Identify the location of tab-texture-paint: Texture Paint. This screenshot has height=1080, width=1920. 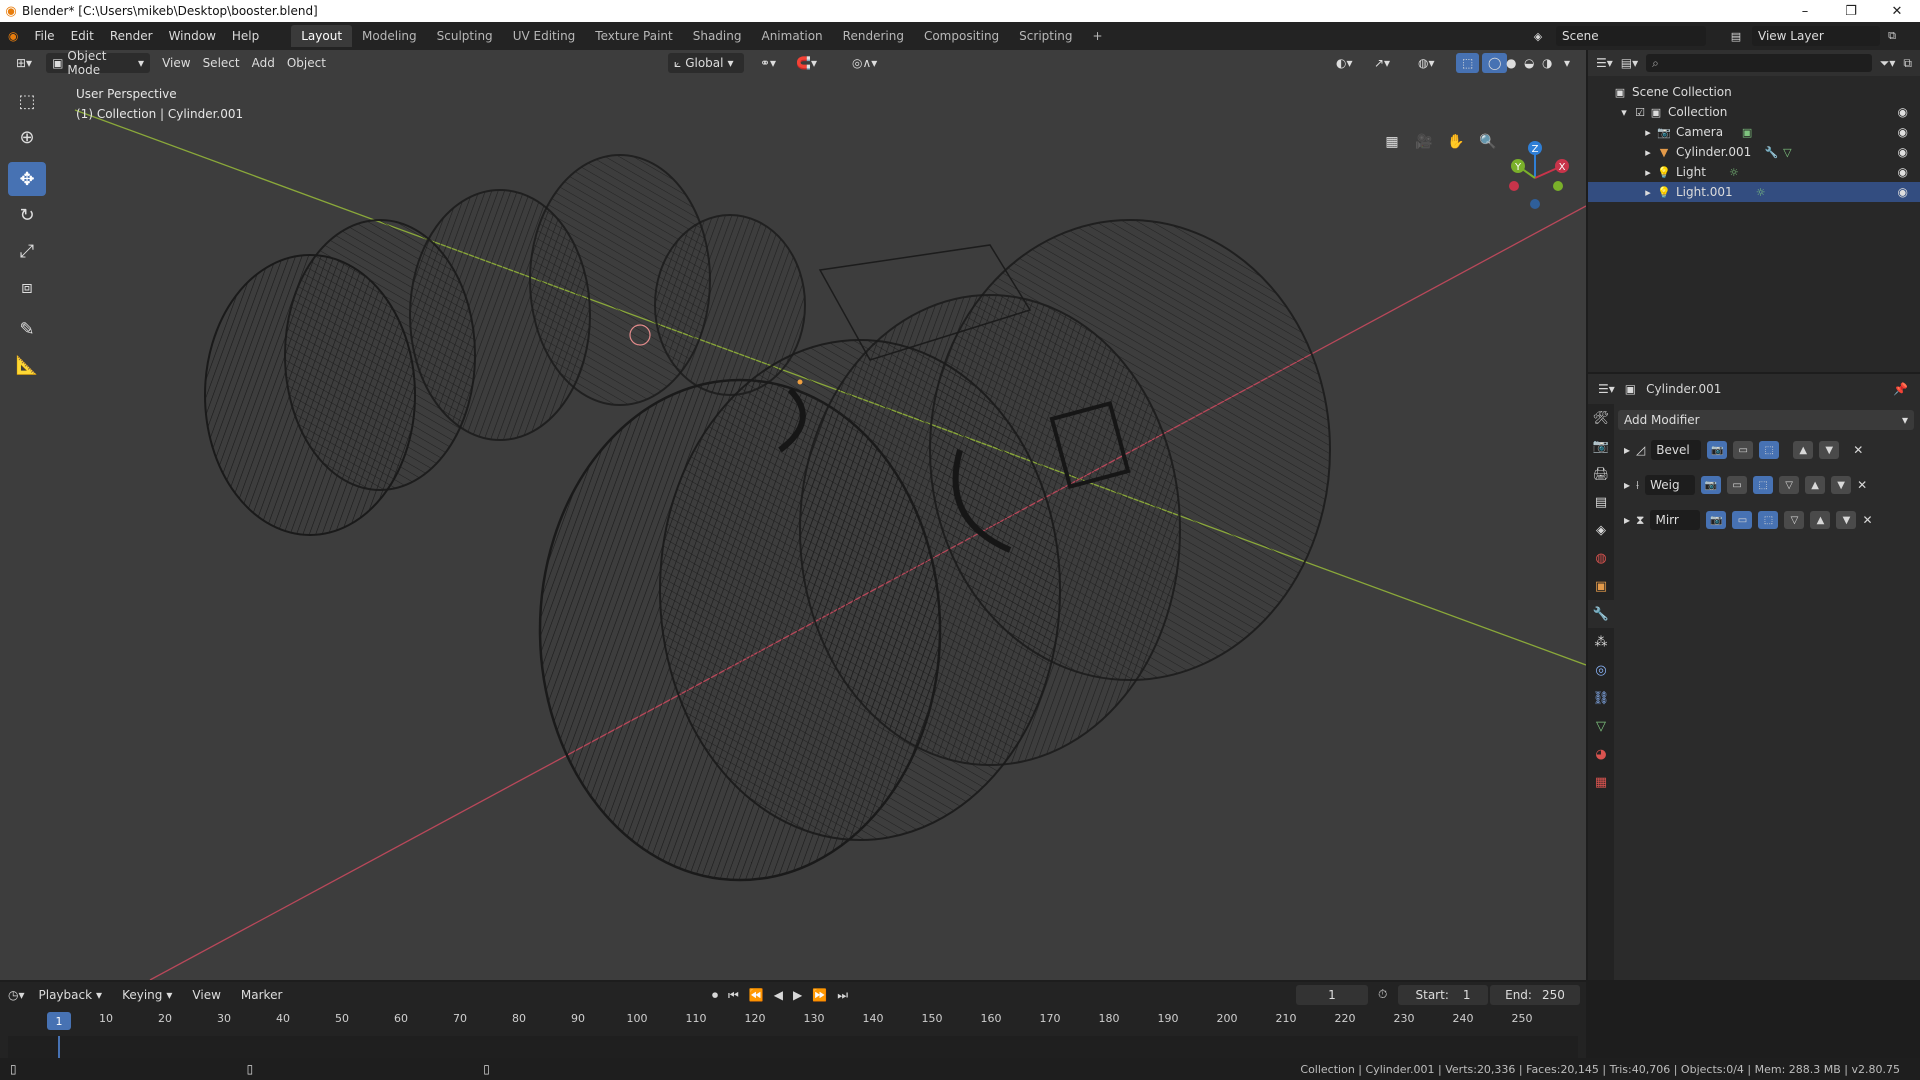
(633, 36).